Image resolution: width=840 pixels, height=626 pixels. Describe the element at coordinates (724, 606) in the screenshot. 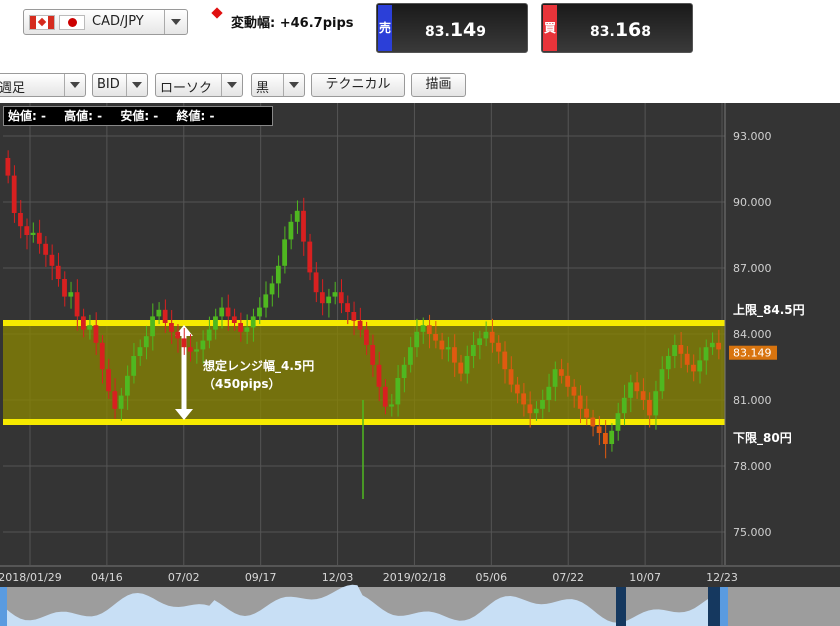

I see `navigator-right-handle` at that location.